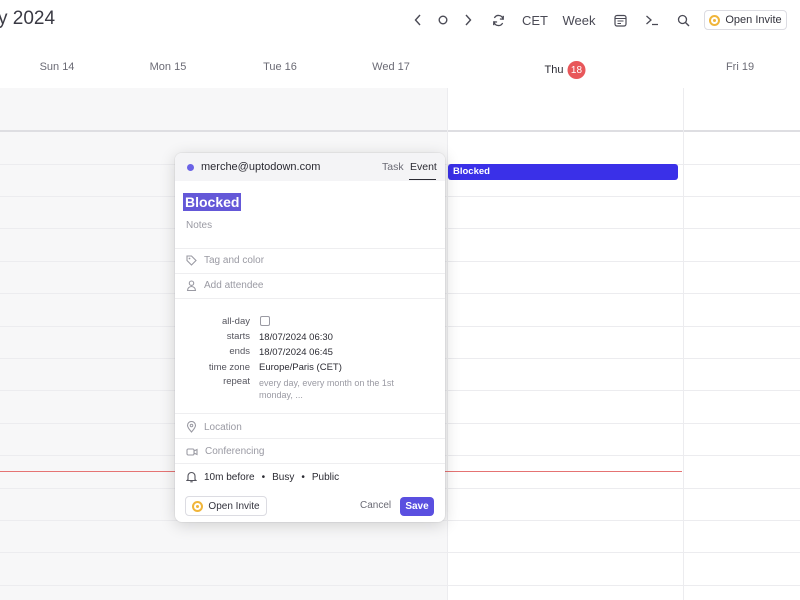 This screenshot has height=600, width=800. I want to click on location-row: Location, so click(214, 427).